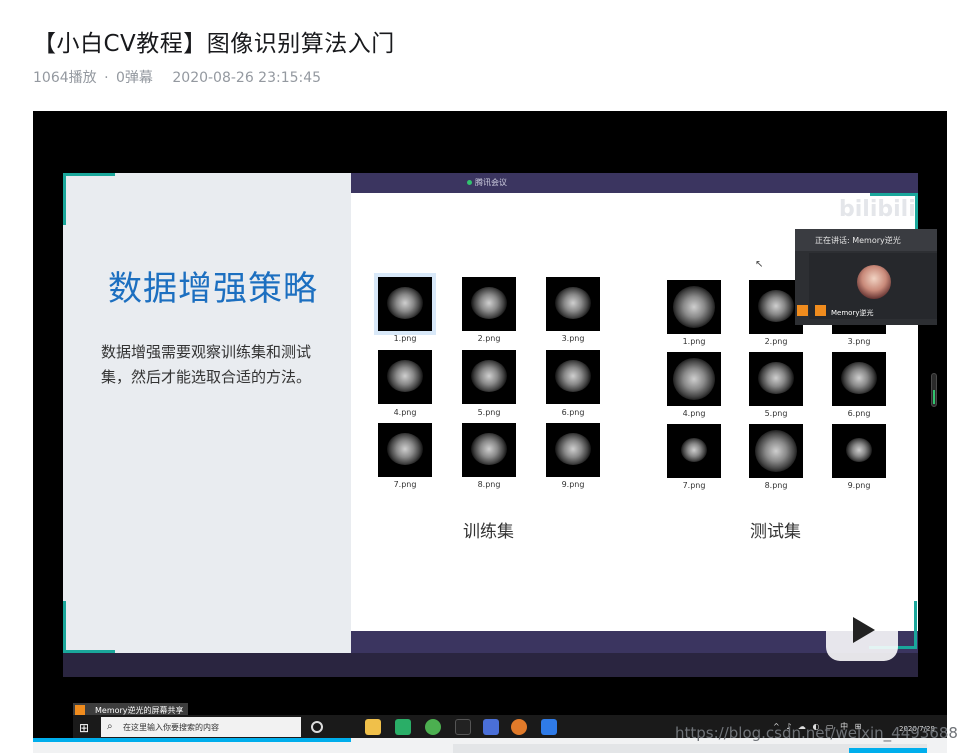 The image size is (959, 753). Describe the element at coordinates (469, 182) in the screenshot. I see `signal-icon` at that location.